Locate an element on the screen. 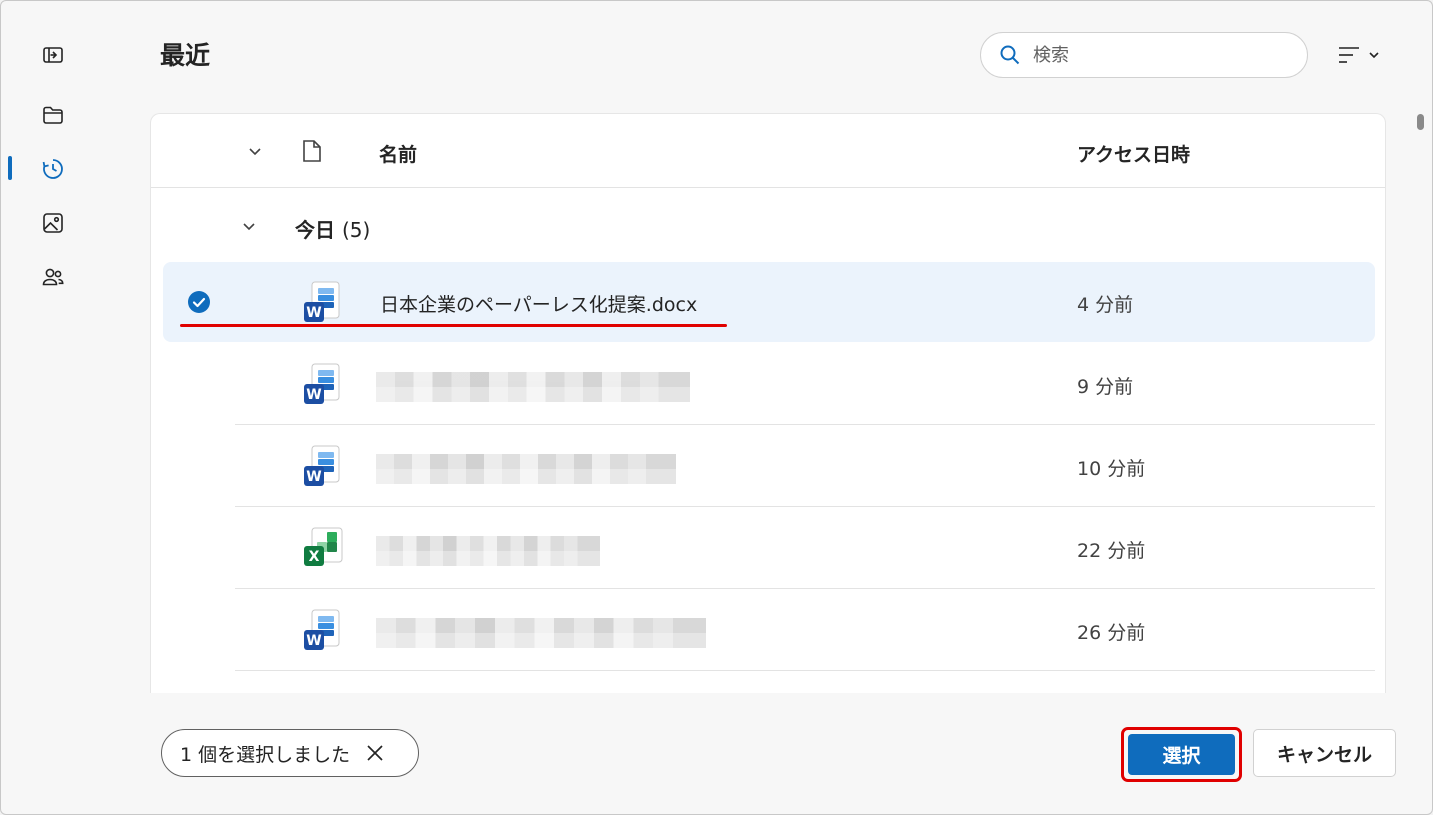 Image resolution: width=1433 pixels, height=815 pixels. collapse-all-button is located at coordinates (255, 151).